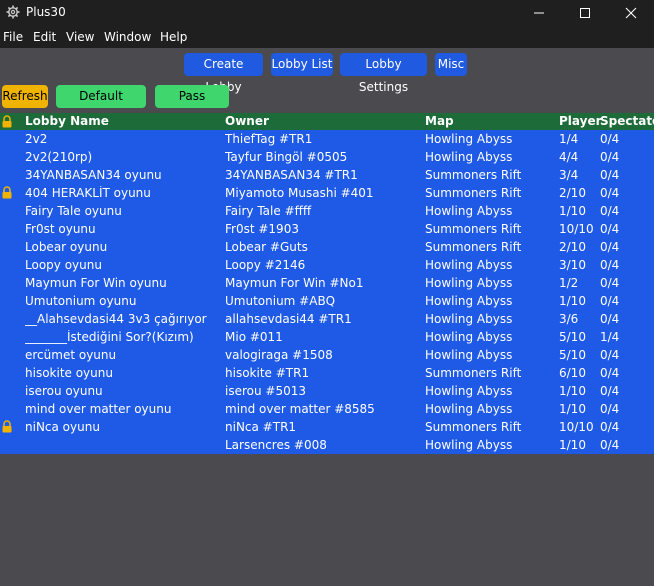 The width and height of the screenshot is (654, 586). What do you see at coordinates (13, 12) in the screenshot?
I see `gear-icon` at bounding box center [13, 12].